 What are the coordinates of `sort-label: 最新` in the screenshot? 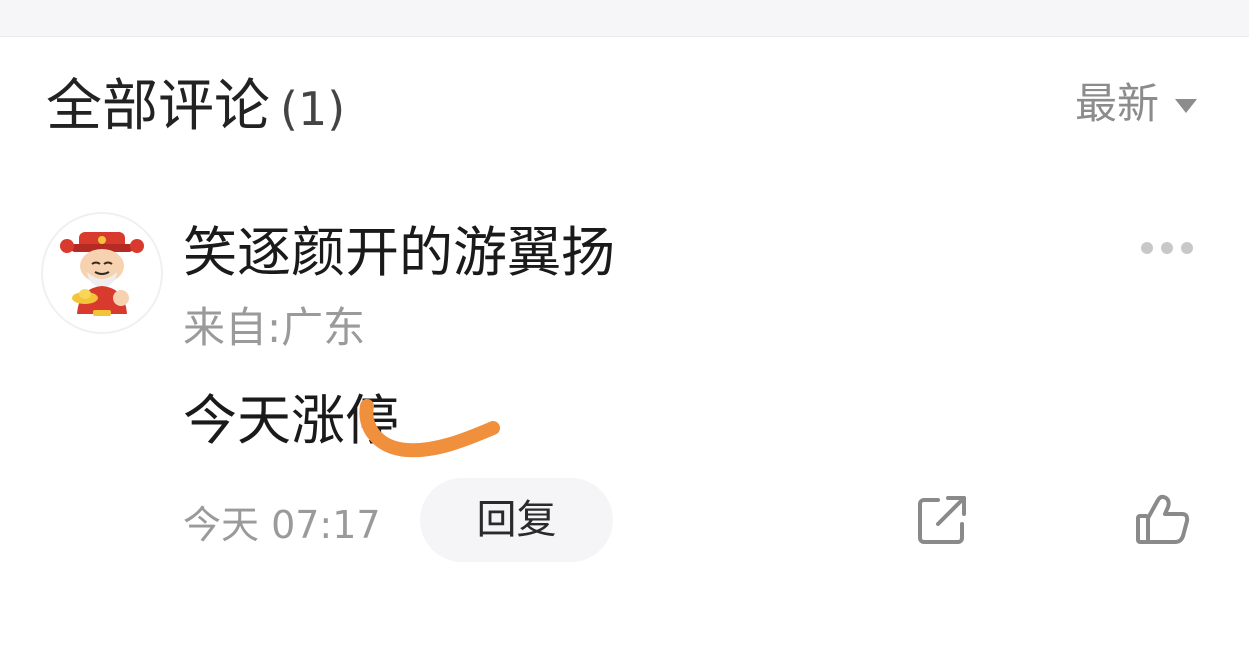 It's located at (1116, 103).